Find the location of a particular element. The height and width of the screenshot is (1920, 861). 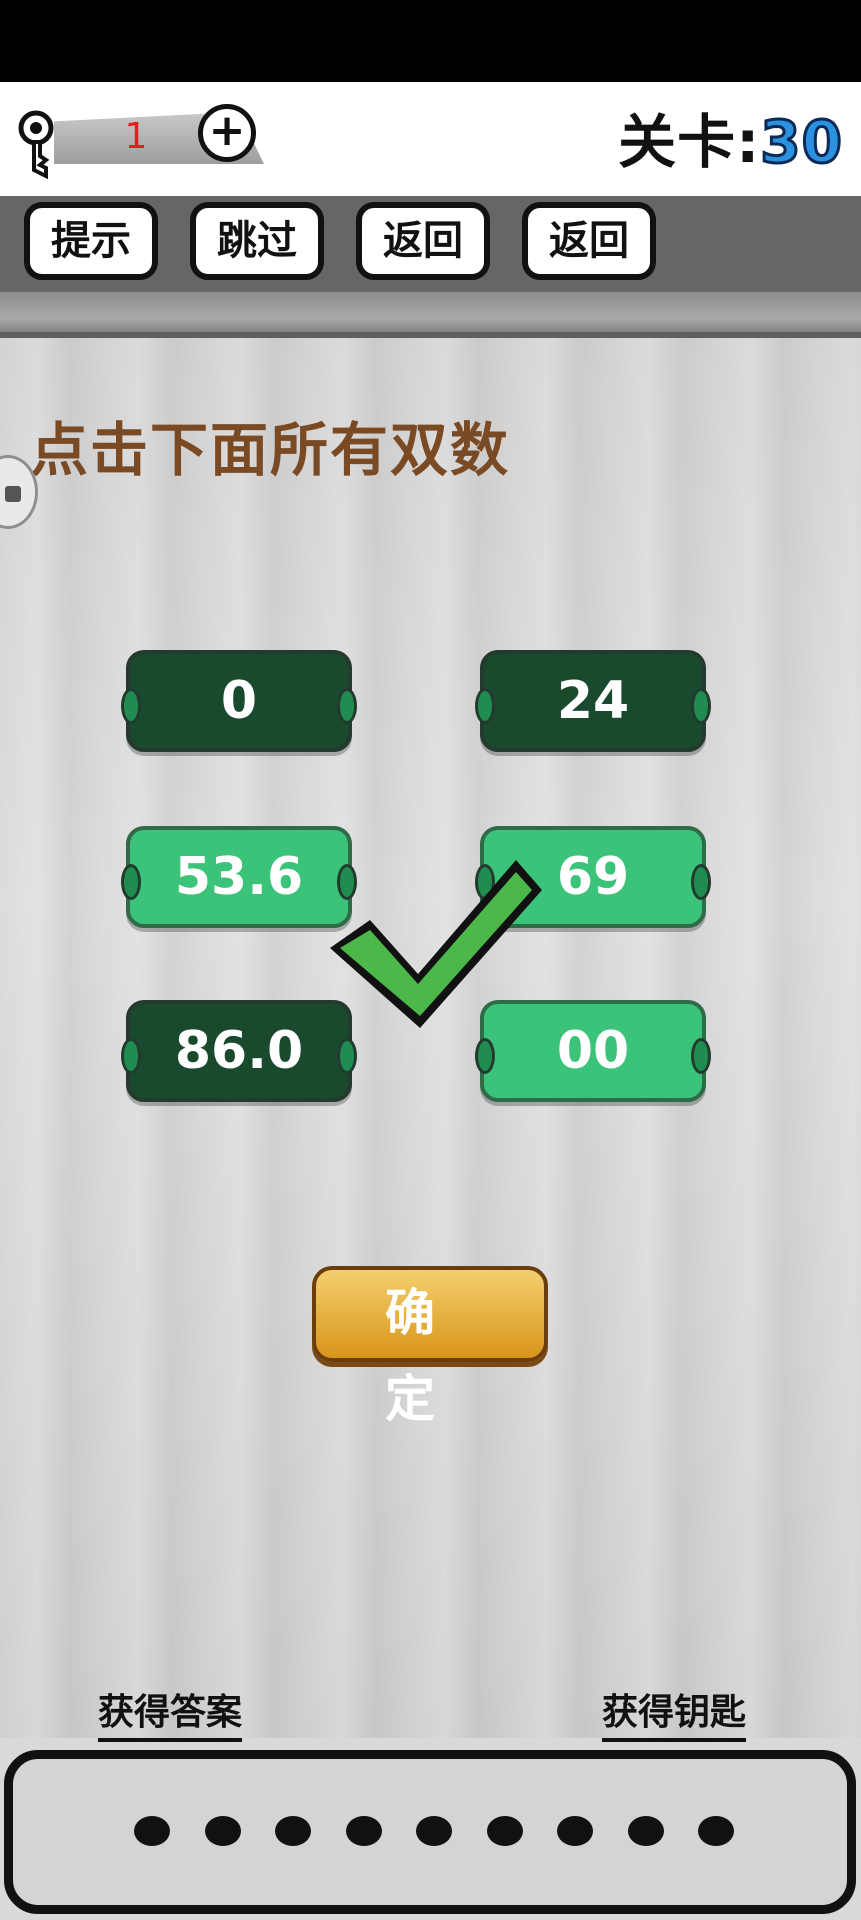

hint-button: 提示 is located at coordinates (91, 241).